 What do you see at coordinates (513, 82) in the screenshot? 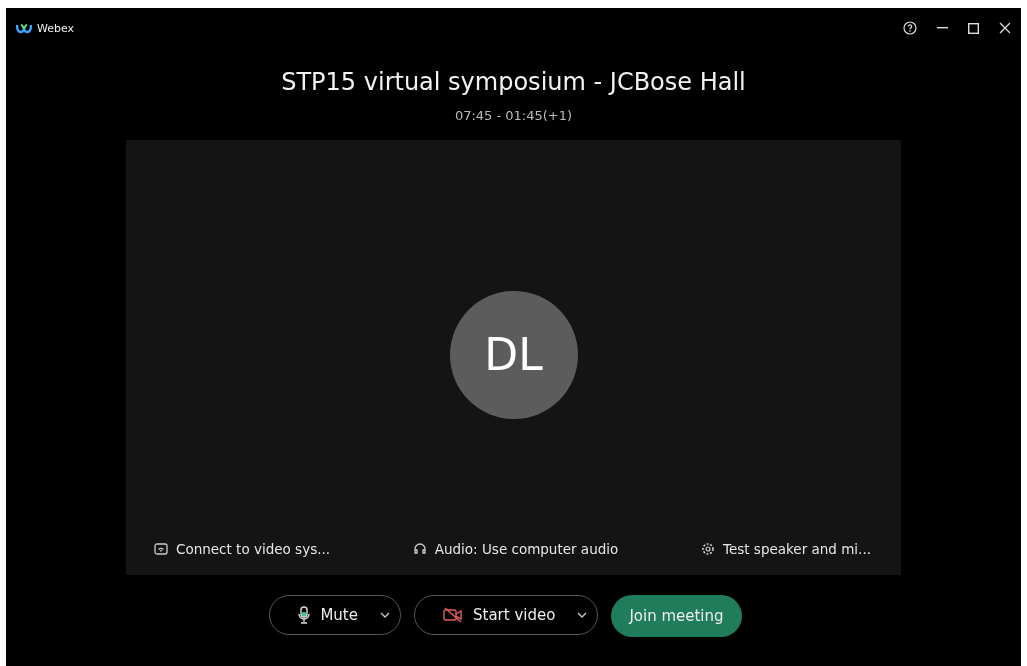
I see `meeting-title: STP15 virtual symposium - JCBose Hall` at bounding box center [513, 82].